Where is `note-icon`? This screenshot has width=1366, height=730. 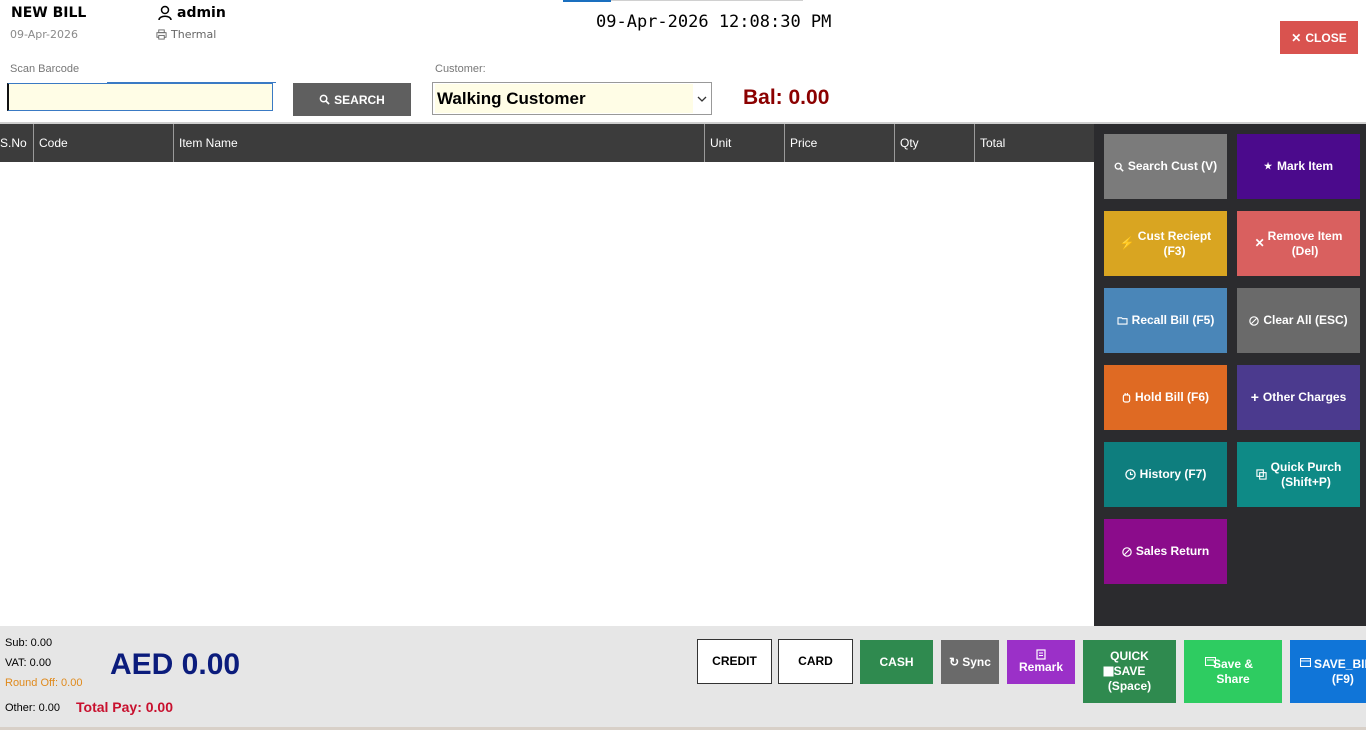 note-icon is located at coordinates (1041, 654).